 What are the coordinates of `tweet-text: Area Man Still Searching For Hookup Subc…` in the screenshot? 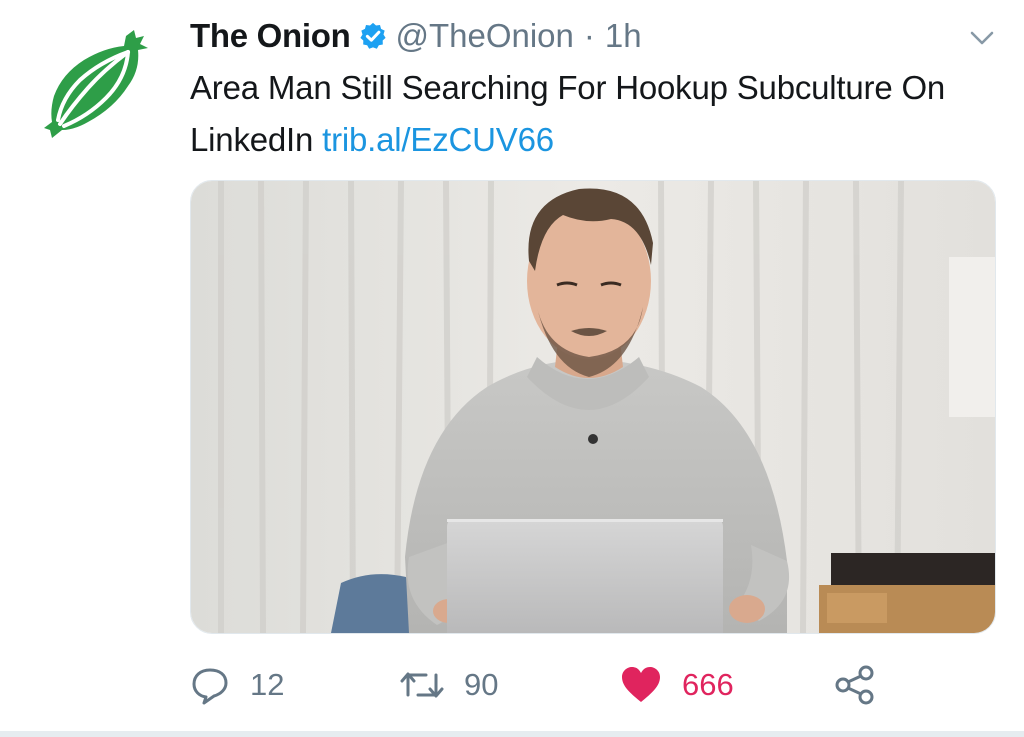 It's located at (580, 114).